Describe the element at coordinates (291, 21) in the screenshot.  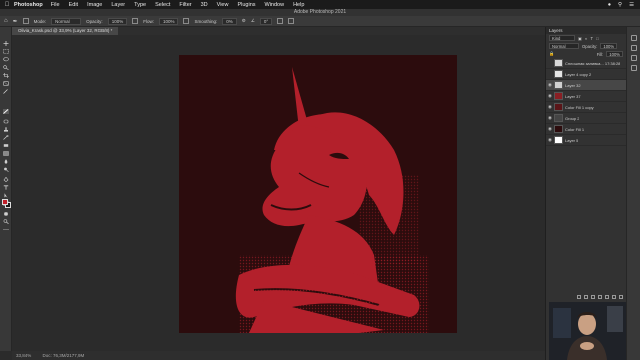
I see `symmetry-icon` at that location.